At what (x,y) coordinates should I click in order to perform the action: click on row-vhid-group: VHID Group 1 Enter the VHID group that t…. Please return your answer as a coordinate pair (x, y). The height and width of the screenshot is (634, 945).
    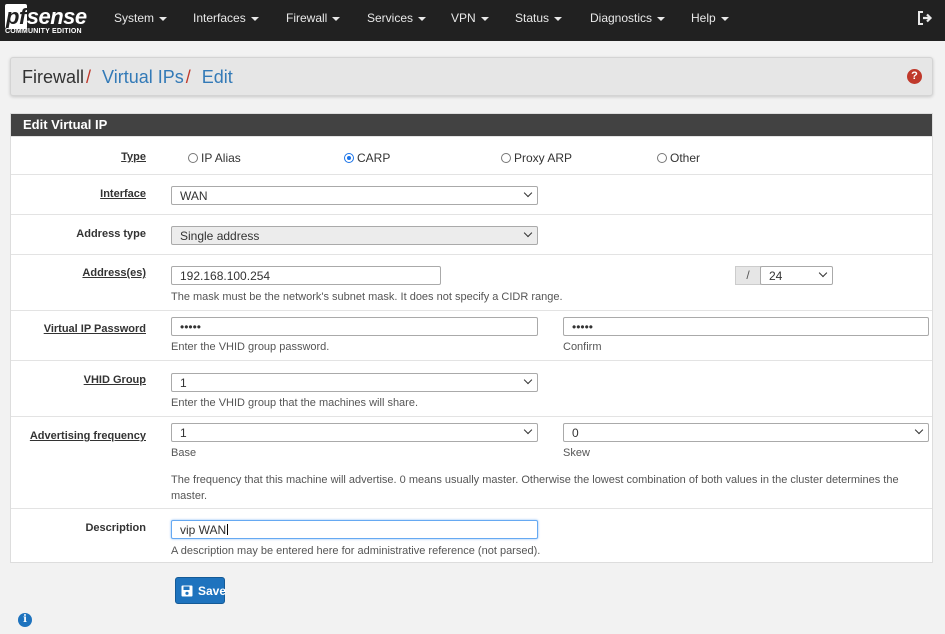
    Looking at the image, I should click on (471, 388).